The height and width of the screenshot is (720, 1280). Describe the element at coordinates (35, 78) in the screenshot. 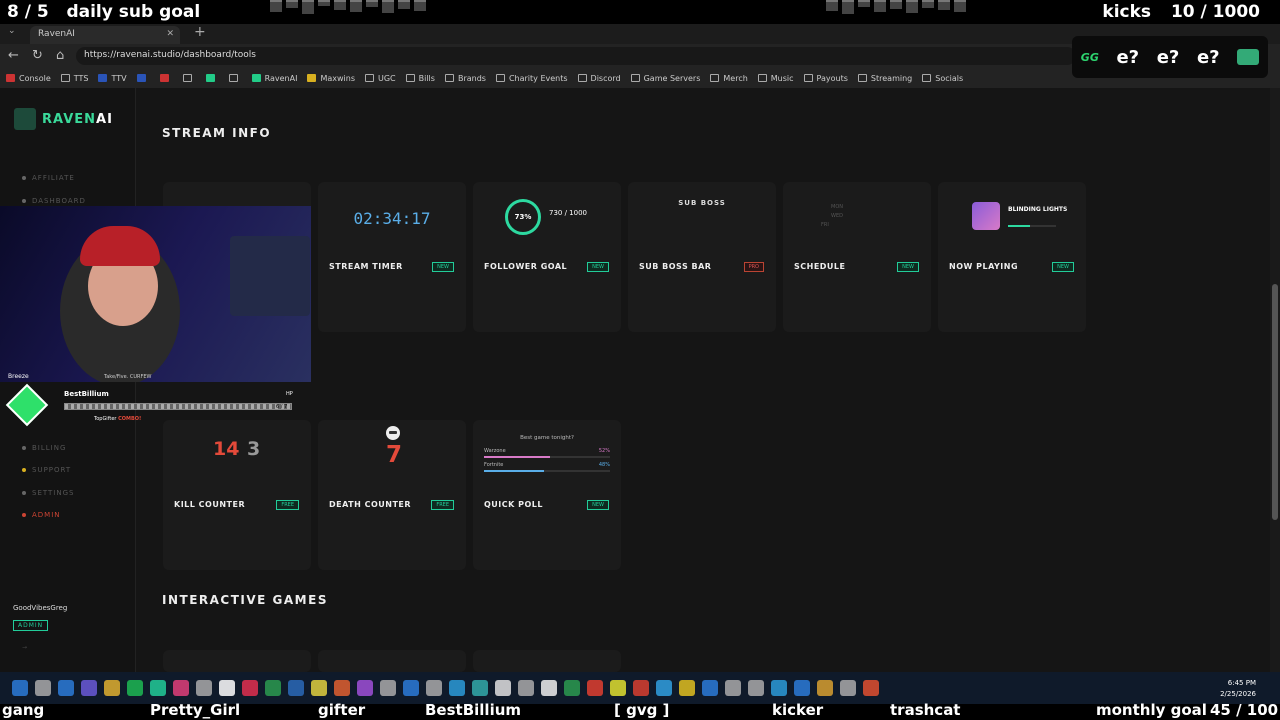

I see `bookmark-label: Console` at that location.